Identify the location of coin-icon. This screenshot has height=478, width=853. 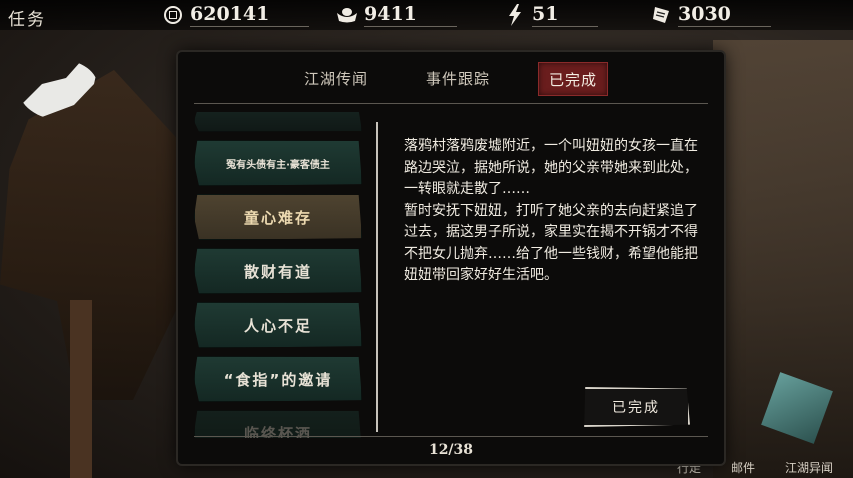
(173, 15).